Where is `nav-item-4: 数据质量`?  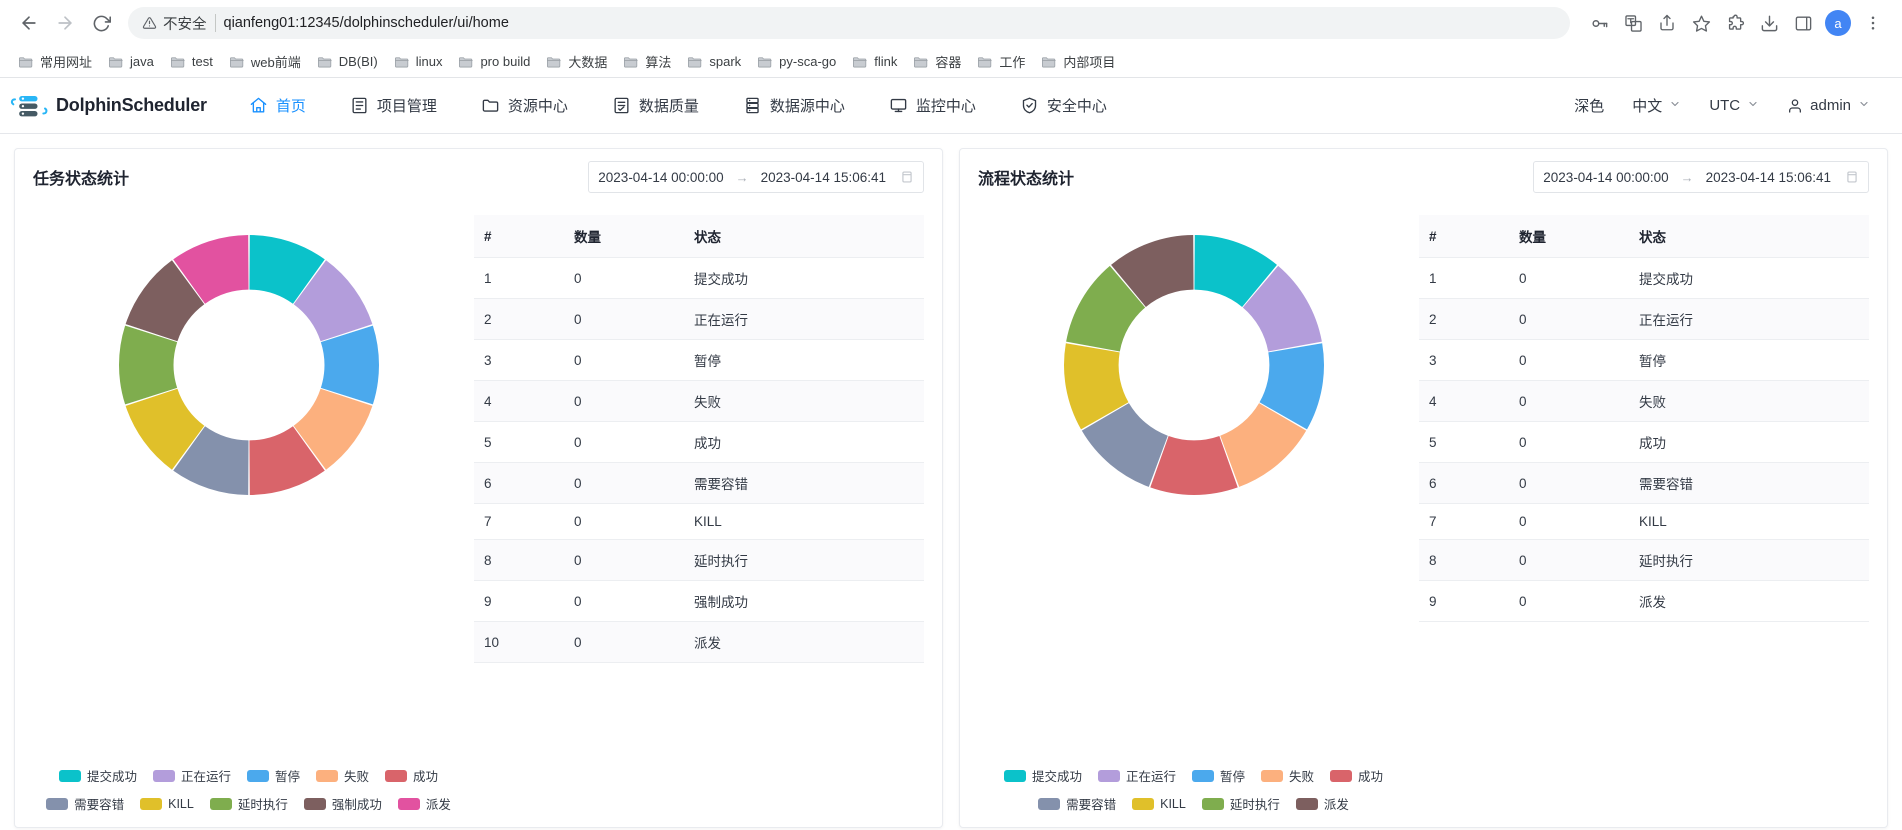
nav-item-4: 数据质量 is located at coordinates (655, 106).